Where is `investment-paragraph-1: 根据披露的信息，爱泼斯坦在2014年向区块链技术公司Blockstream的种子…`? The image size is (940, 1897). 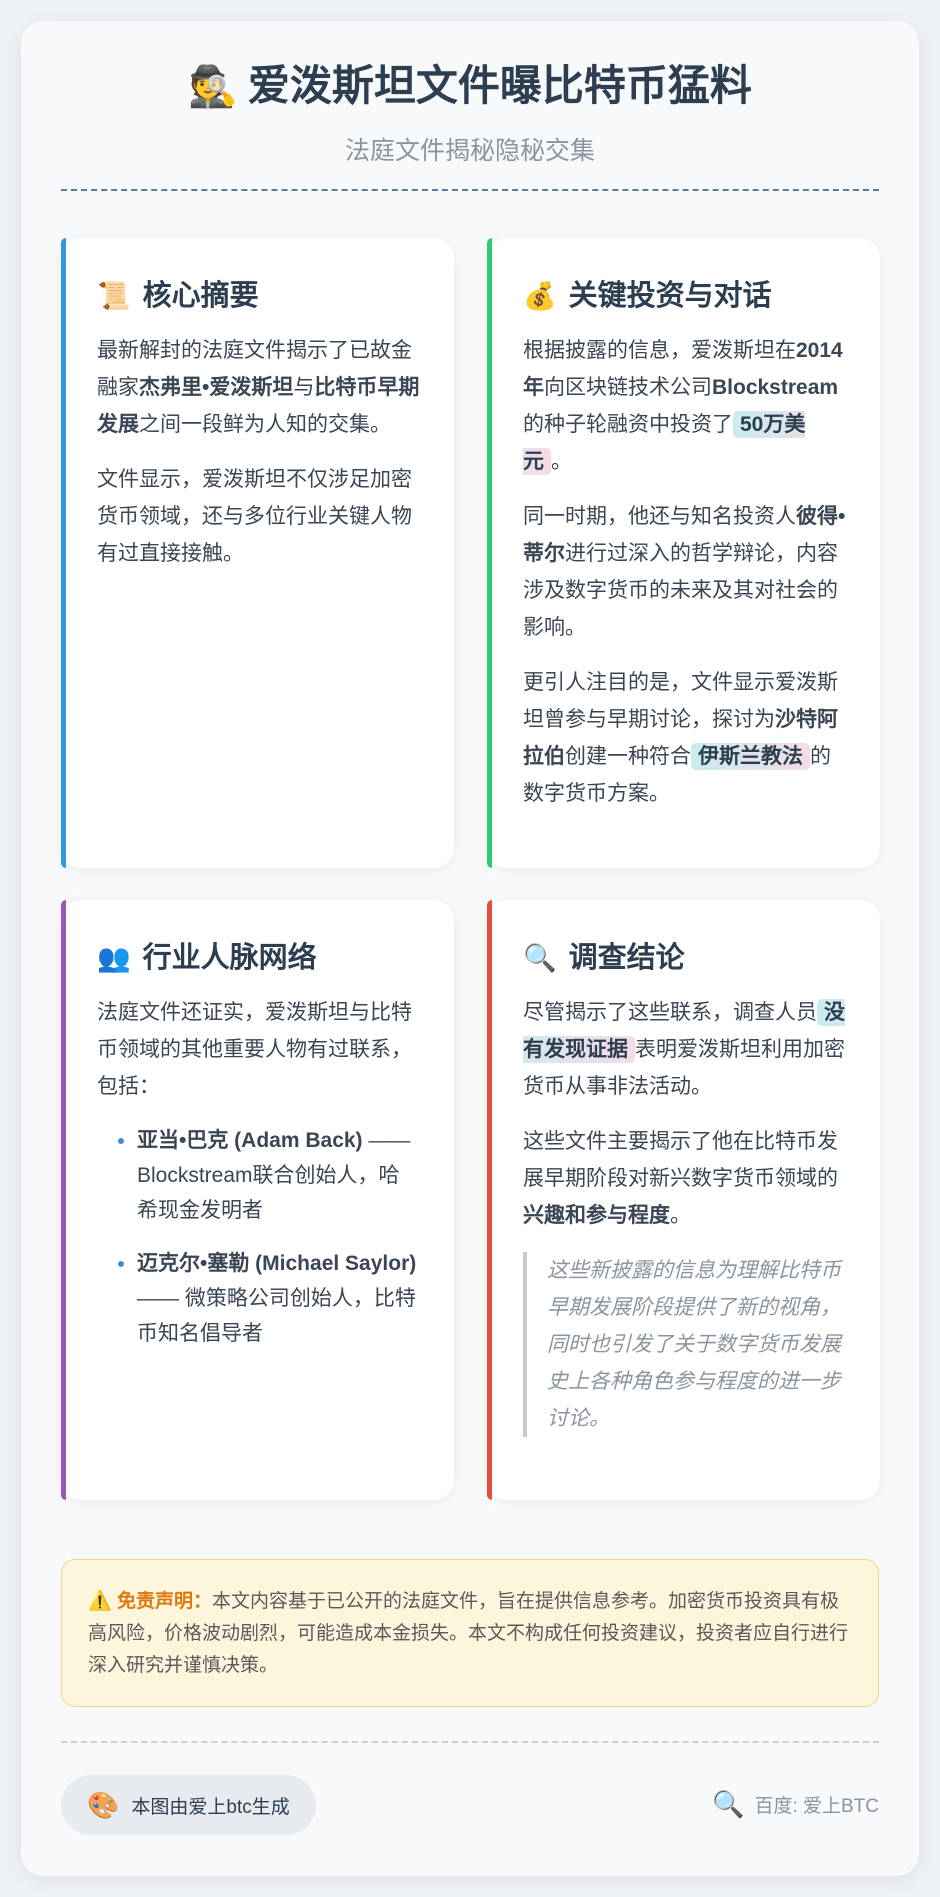 investment-paragraph-1: 根据披露的信息，爱泼斯坦在2014年向区块链技术公司Blockstream的种子… is located at coordinates (684, 406).